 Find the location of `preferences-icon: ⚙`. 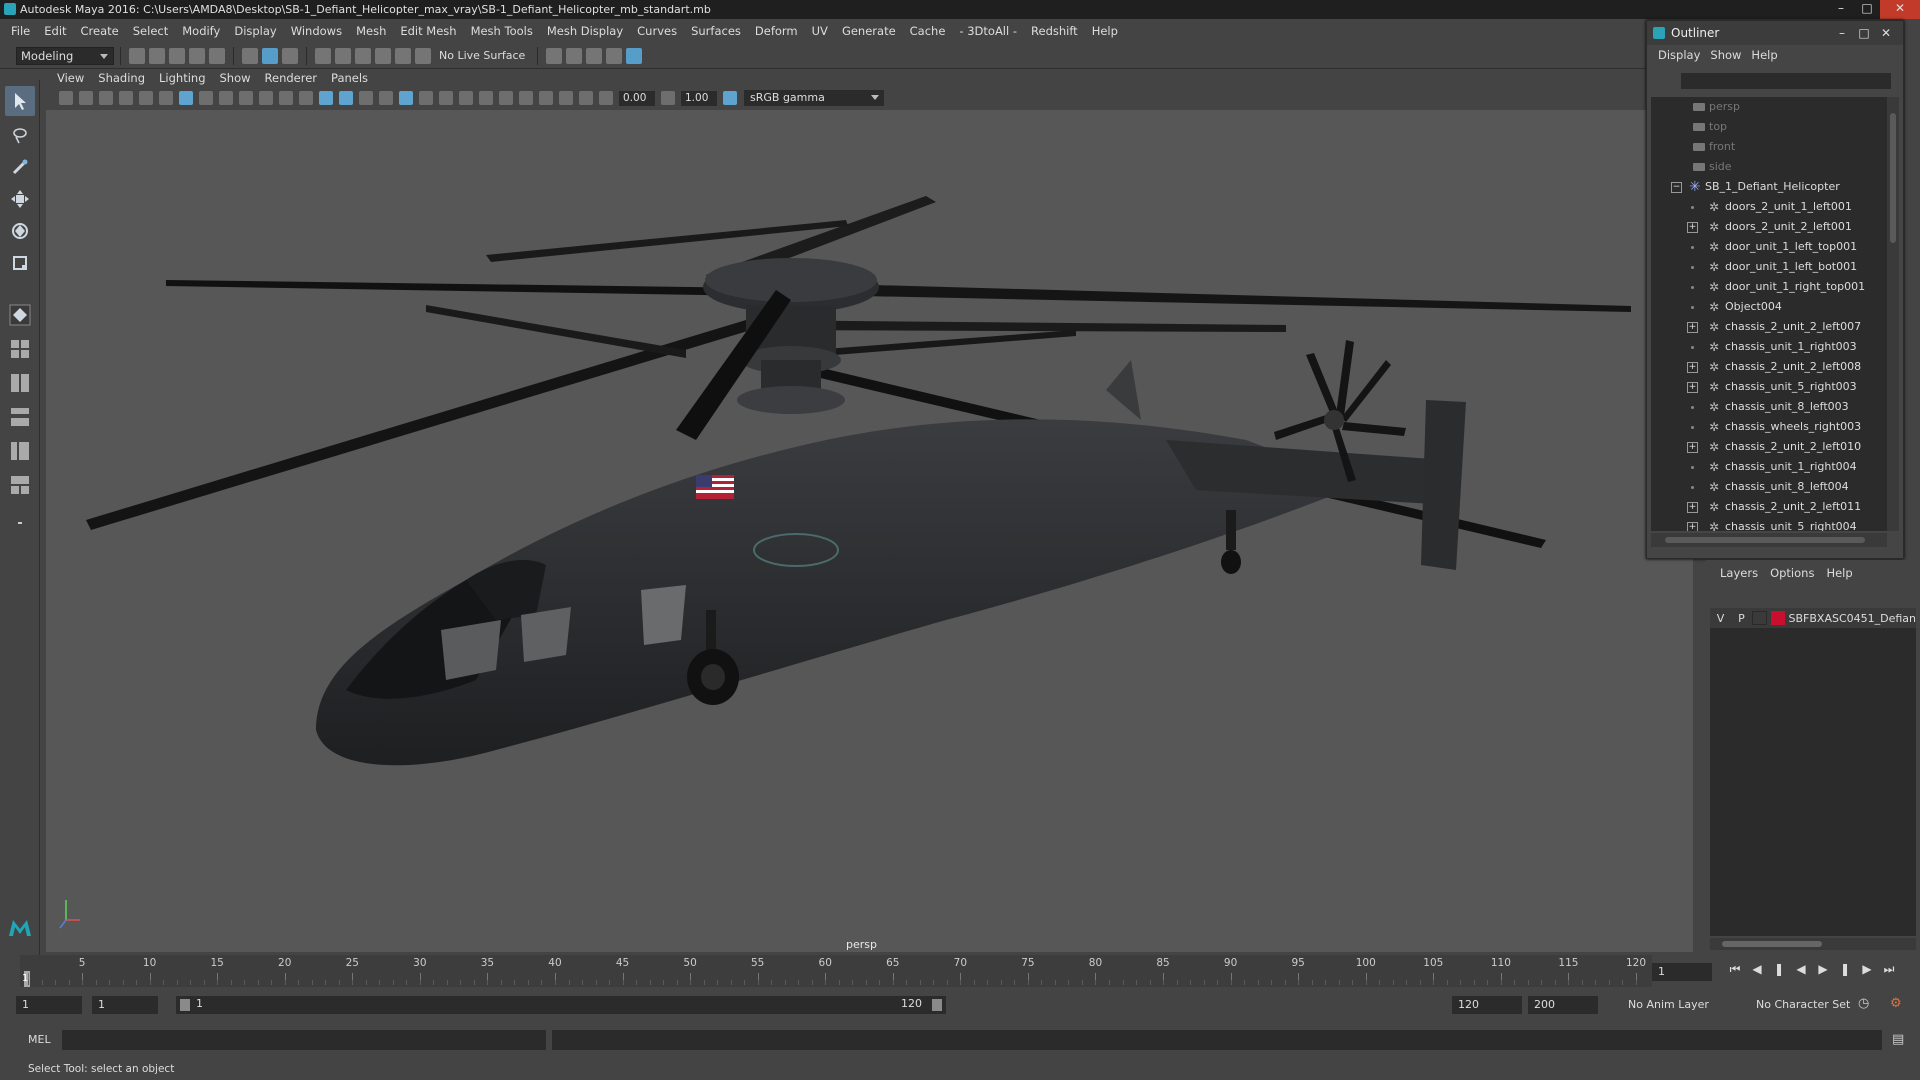

preferences-icon: ⚙ is located at coordinates (1896, 1003).